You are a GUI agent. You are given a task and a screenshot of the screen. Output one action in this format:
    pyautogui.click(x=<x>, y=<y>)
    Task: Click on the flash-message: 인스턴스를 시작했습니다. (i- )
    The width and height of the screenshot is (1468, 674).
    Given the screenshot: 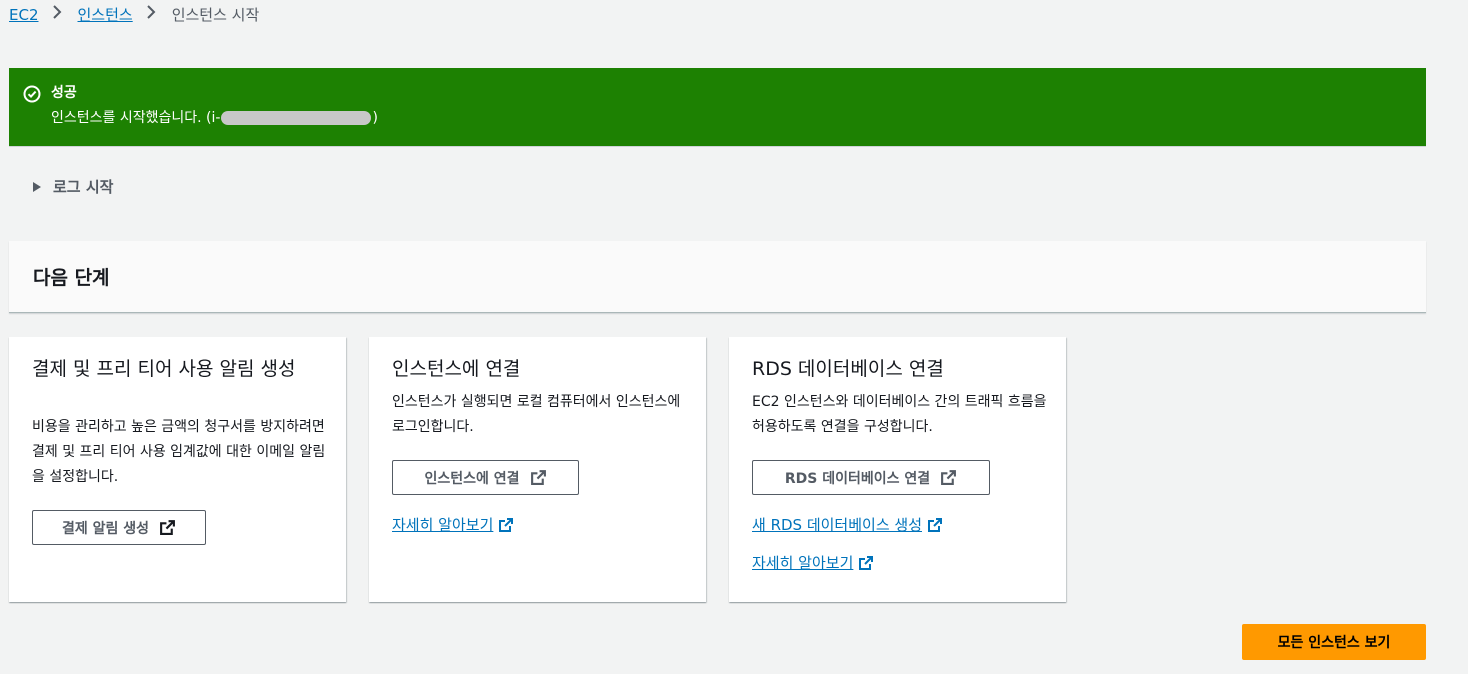 What is the action you would take?
    pyautogui.click(x=214, y=118)
    